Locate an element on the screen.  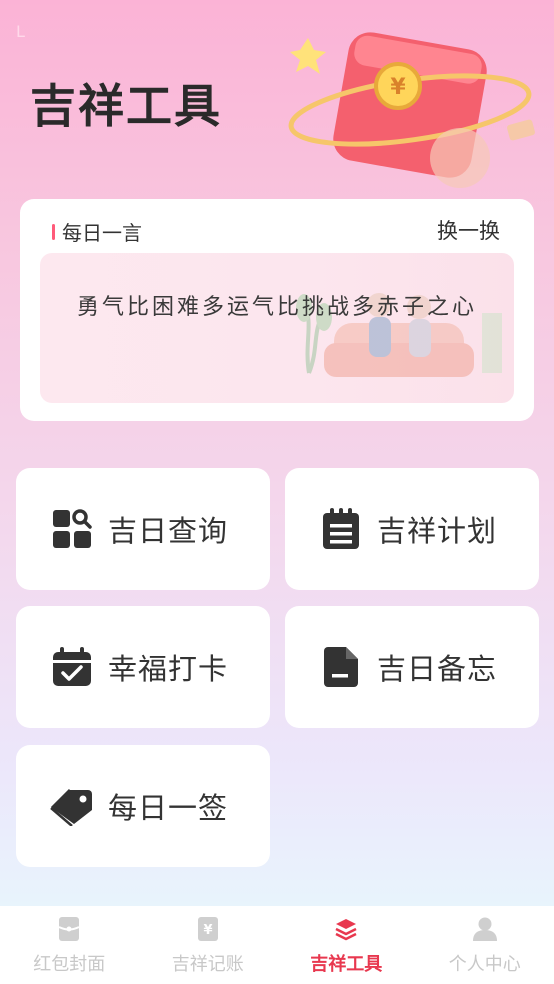
tool-tile-label: 吉日备忘 is located at coordinates (437, 669).